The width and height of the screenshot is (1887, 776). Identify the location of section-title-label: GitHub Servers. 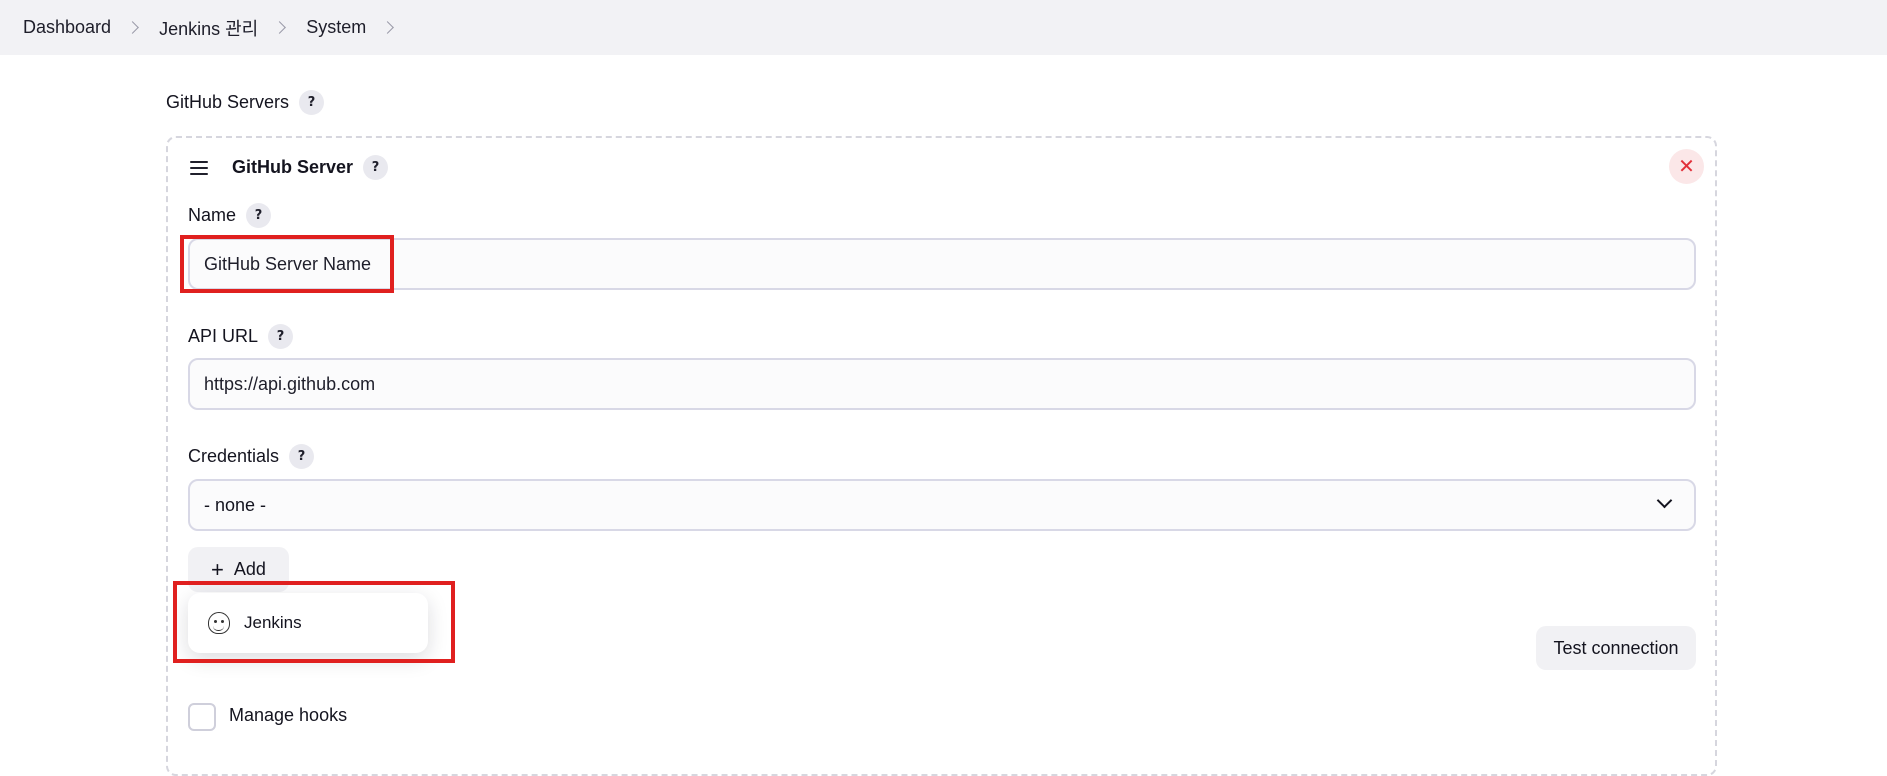
(228, 102).